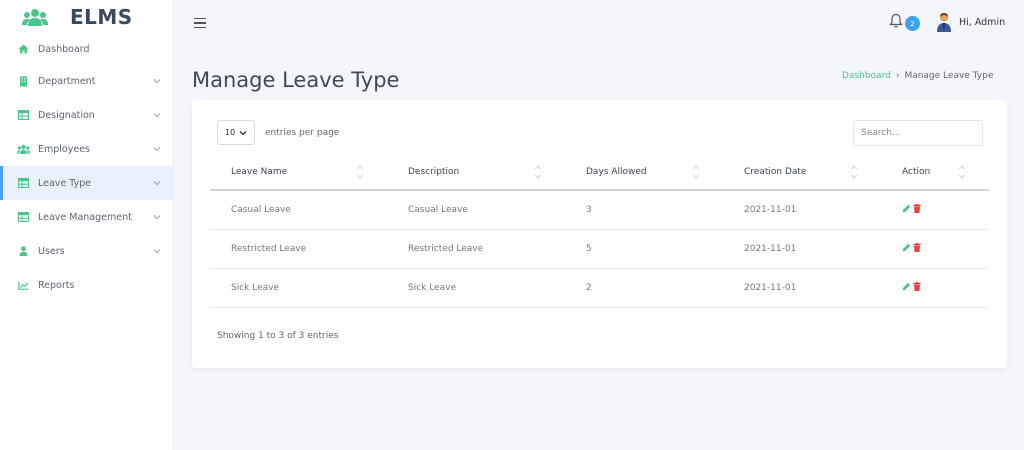 The image size is (1024, 450). What do you see at coordinates (982, 22) in the screenshot?
I see `user-greeting: Hi, Admin` at bounding box center [982, 22].